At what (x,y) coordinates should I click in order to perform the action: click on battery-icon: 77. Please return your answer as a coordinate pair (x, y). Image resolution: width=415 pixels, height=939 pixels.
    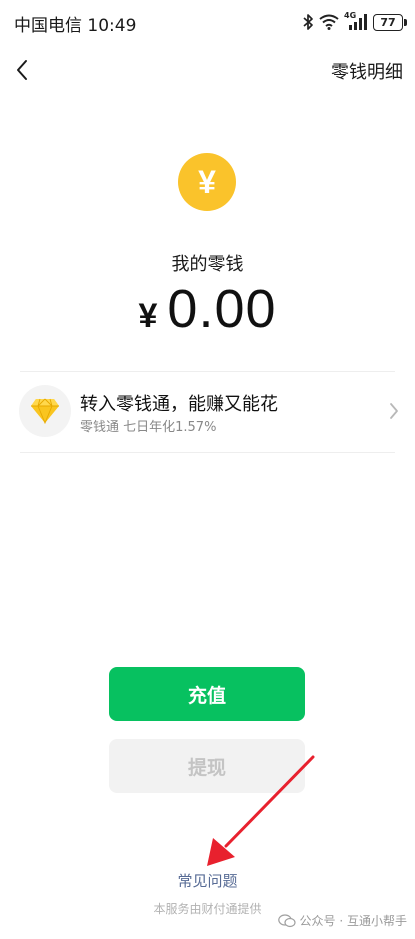
    Looking at the image, I should click on (390, 22).